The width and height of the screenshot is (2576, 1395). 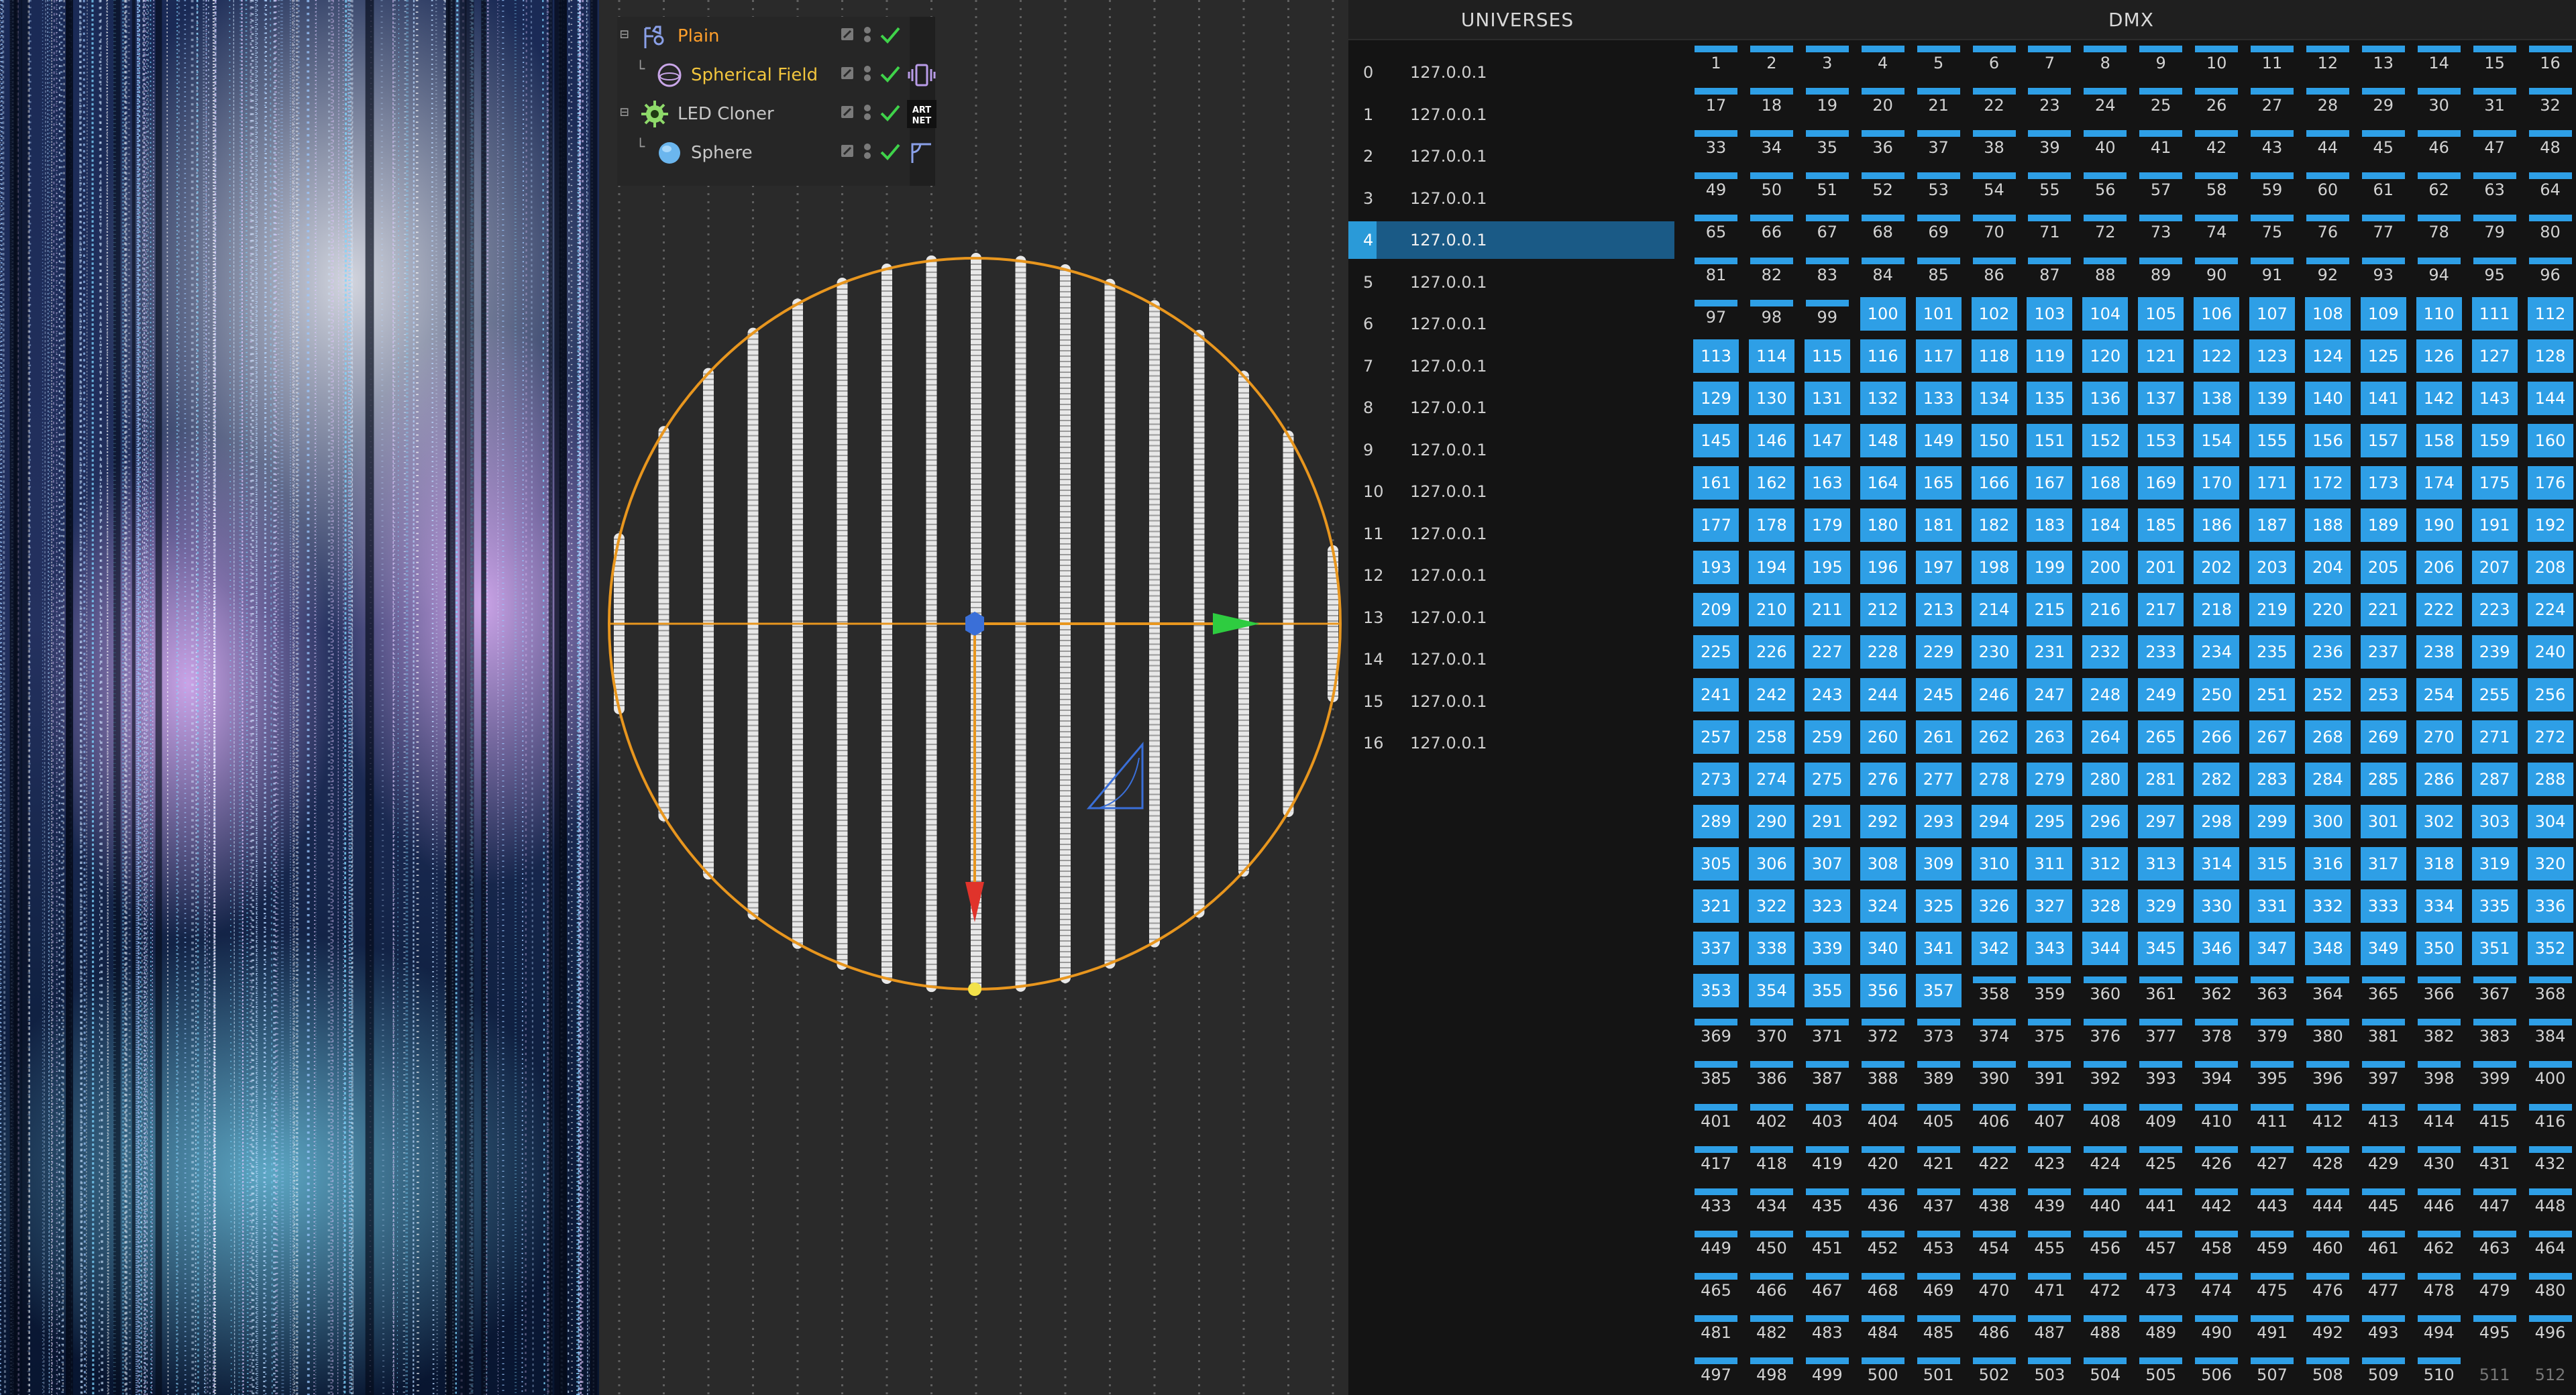 I want to click on dmx-channel: 246, so click(x=1994, y=694).